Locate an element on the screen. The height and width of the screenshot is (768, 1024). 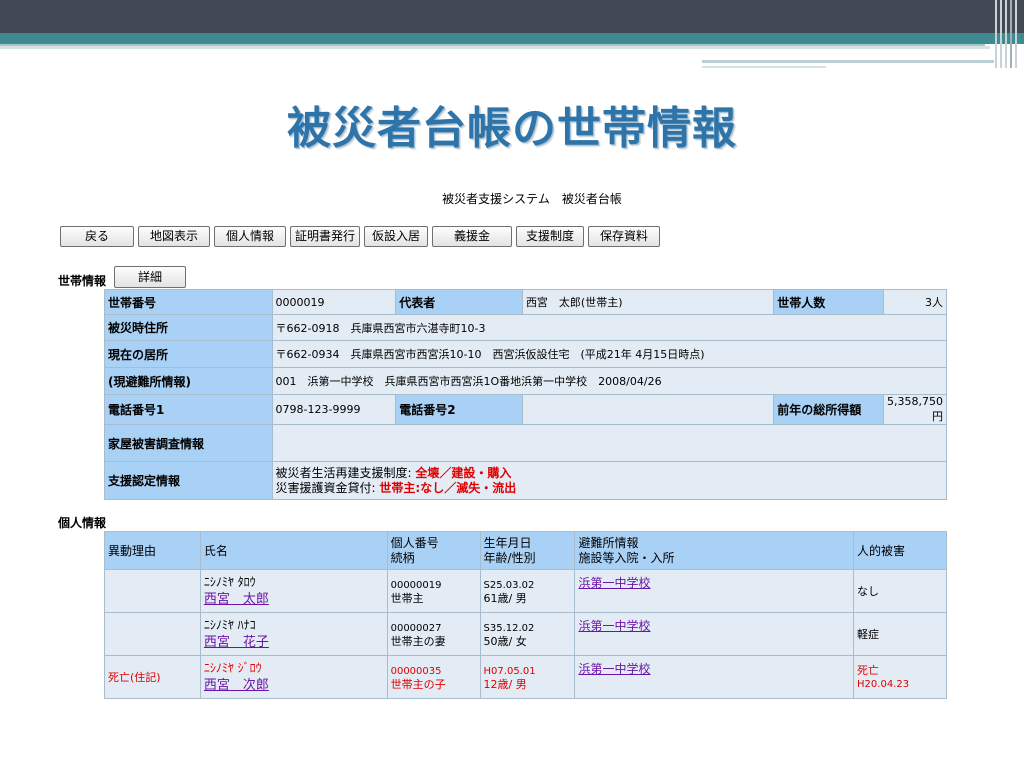
person-relation: 世帯主 is located at coordinates (407, 598).